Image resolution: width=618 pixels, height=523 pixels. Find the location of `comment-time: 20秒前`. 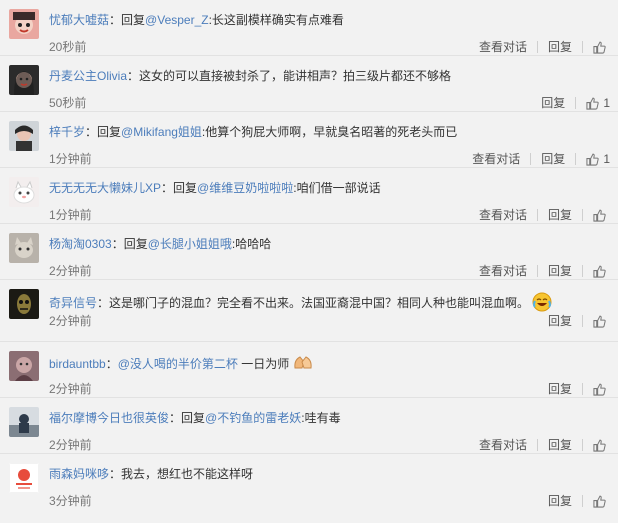

comment-time: 20秒前 is located at coordinates (68, 47).